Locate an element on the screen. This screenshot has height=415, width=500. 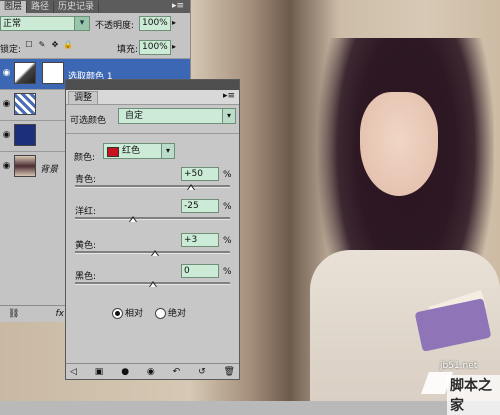
black-slider-handle is located at coordinates (152, 284).